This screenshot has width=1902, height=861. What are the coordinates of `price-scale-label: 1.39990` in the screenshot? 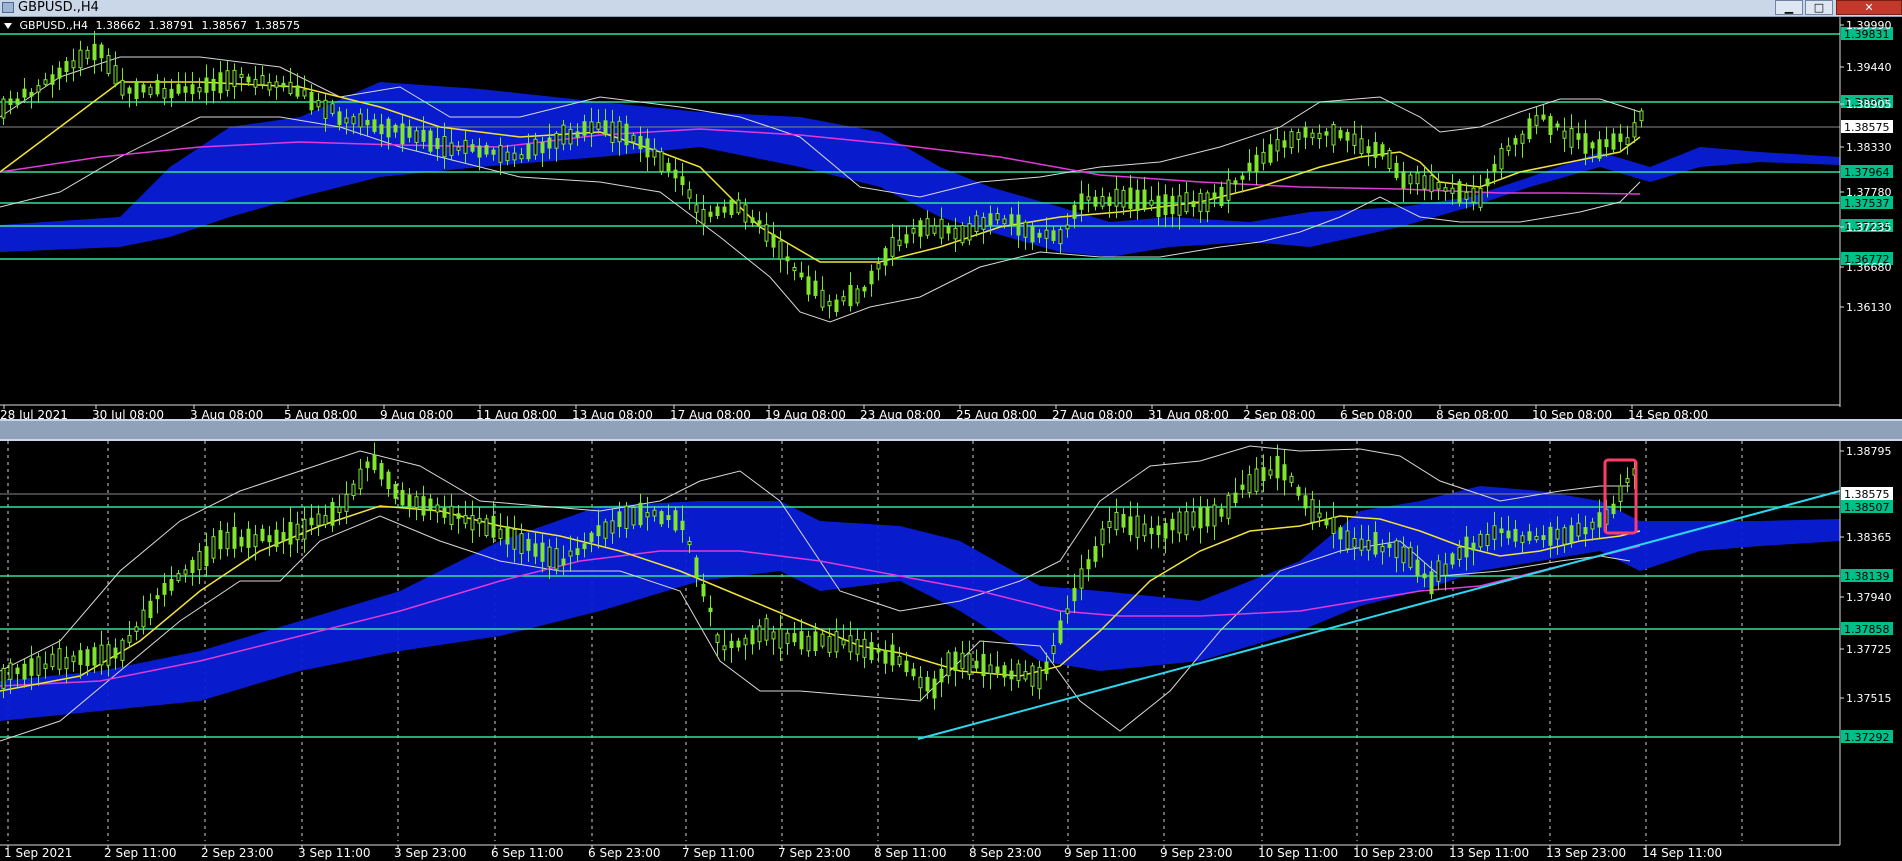 It's located at (1869, 25).